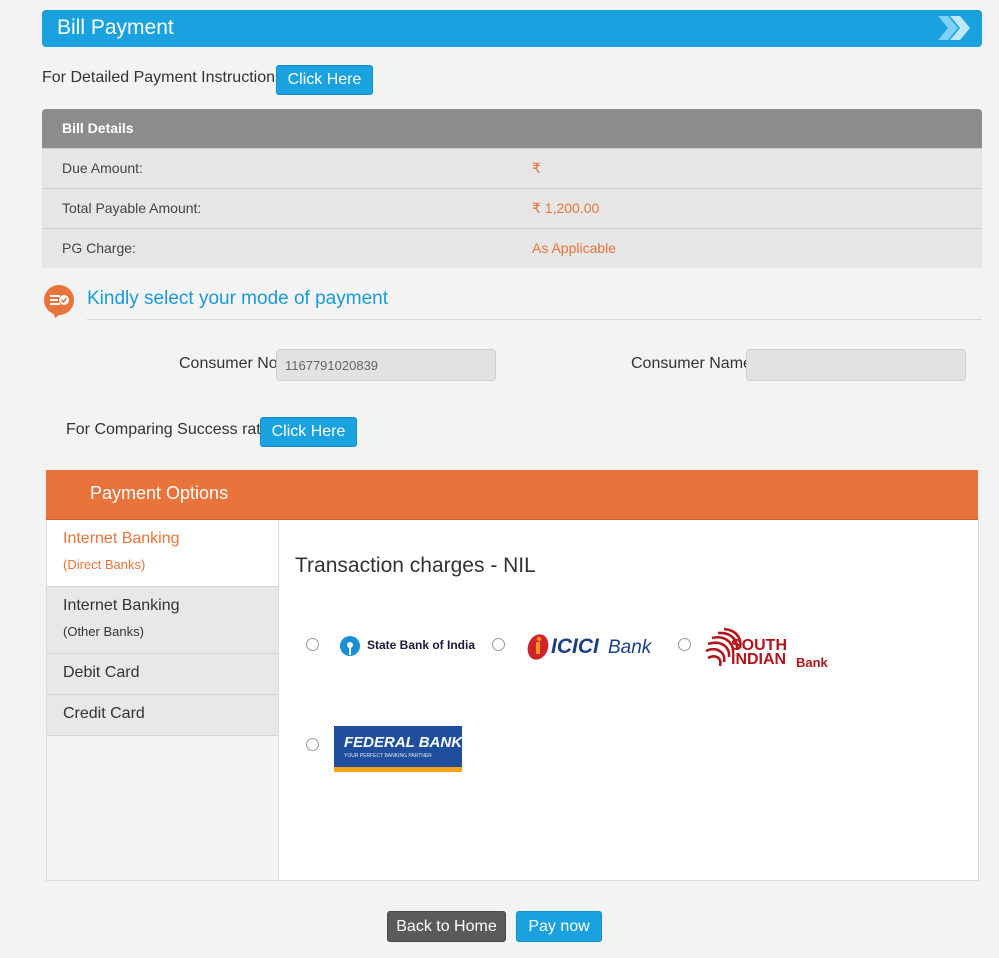 The image size is (999, 958). Describe the element at coordinates (102, 168) in the screenshot. I see `bill-row-label: Due Amount:` at that location.